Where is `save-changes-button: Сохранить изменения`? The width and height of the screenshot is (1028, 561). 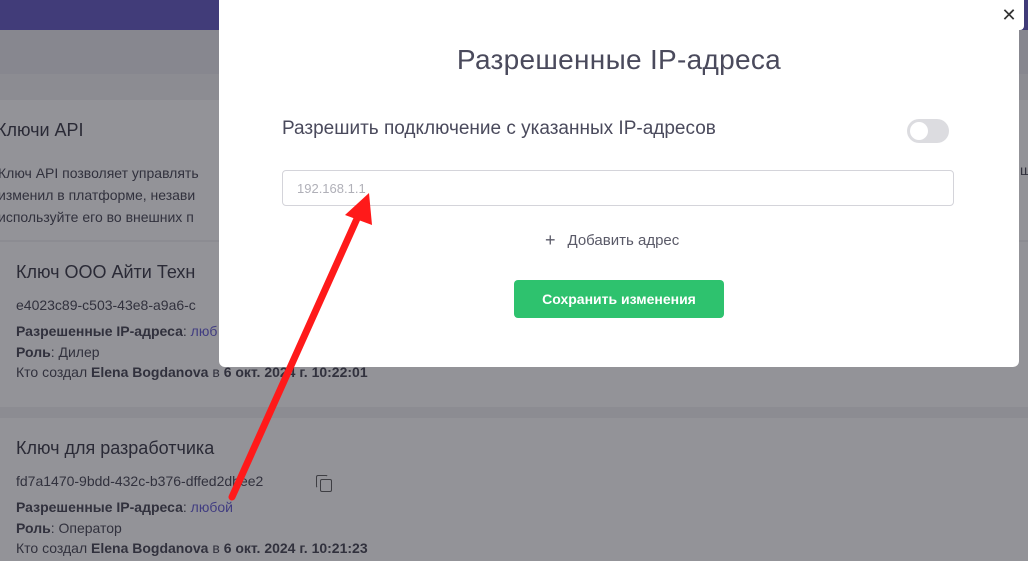 save-changes-button: Сохранить изменения is located at coordinates (619, 299).